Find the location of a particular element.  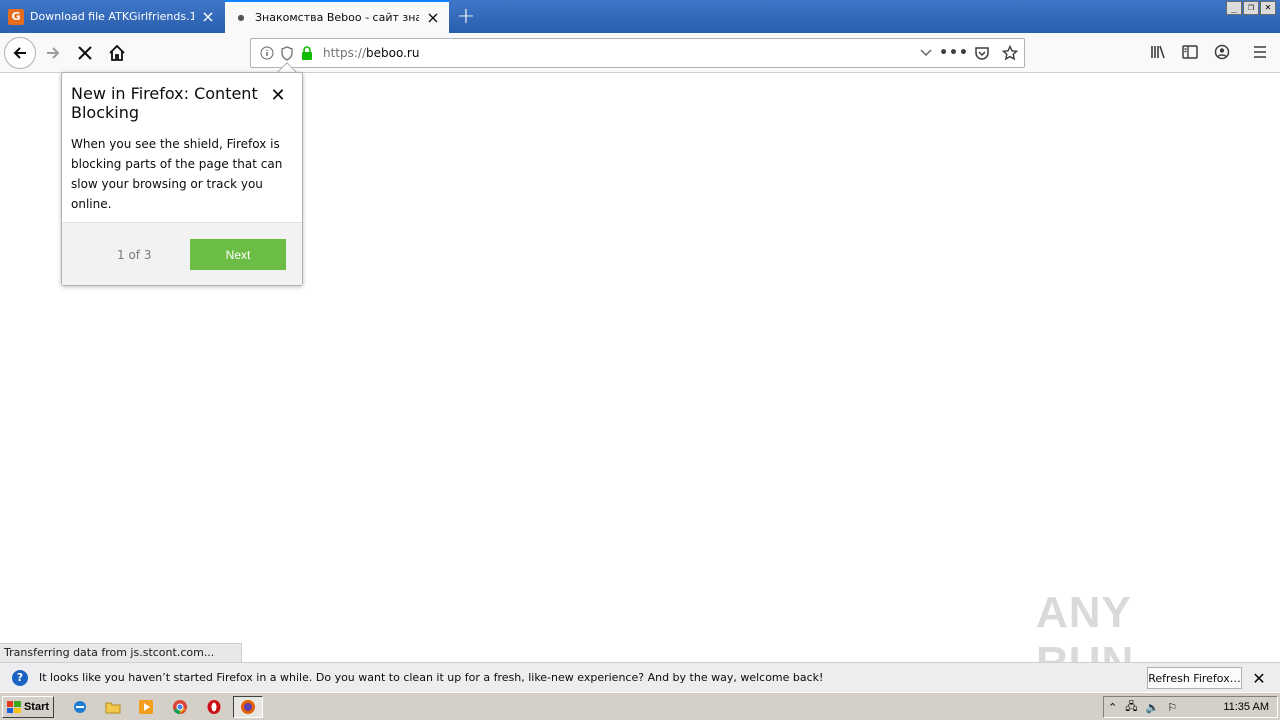

window-controls: _ ❐ ✕ is located at coordinates (1251, 8).